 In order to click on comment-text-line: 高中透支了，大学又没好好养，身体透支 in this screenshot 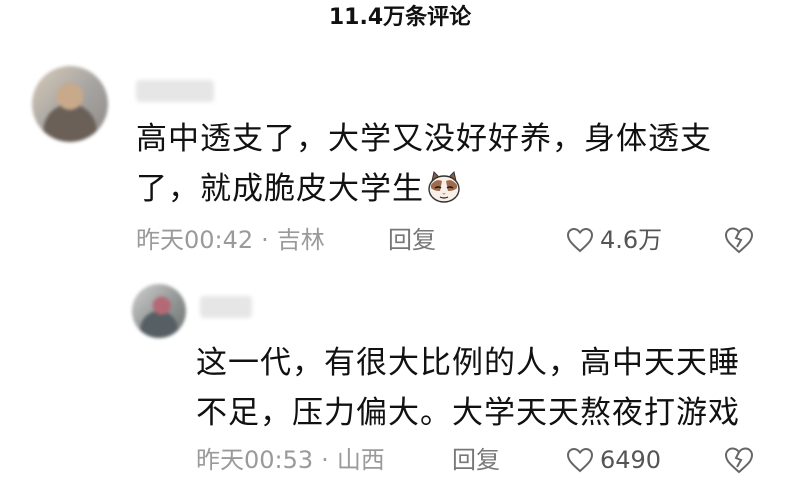, I will do `click(424, 139)`.